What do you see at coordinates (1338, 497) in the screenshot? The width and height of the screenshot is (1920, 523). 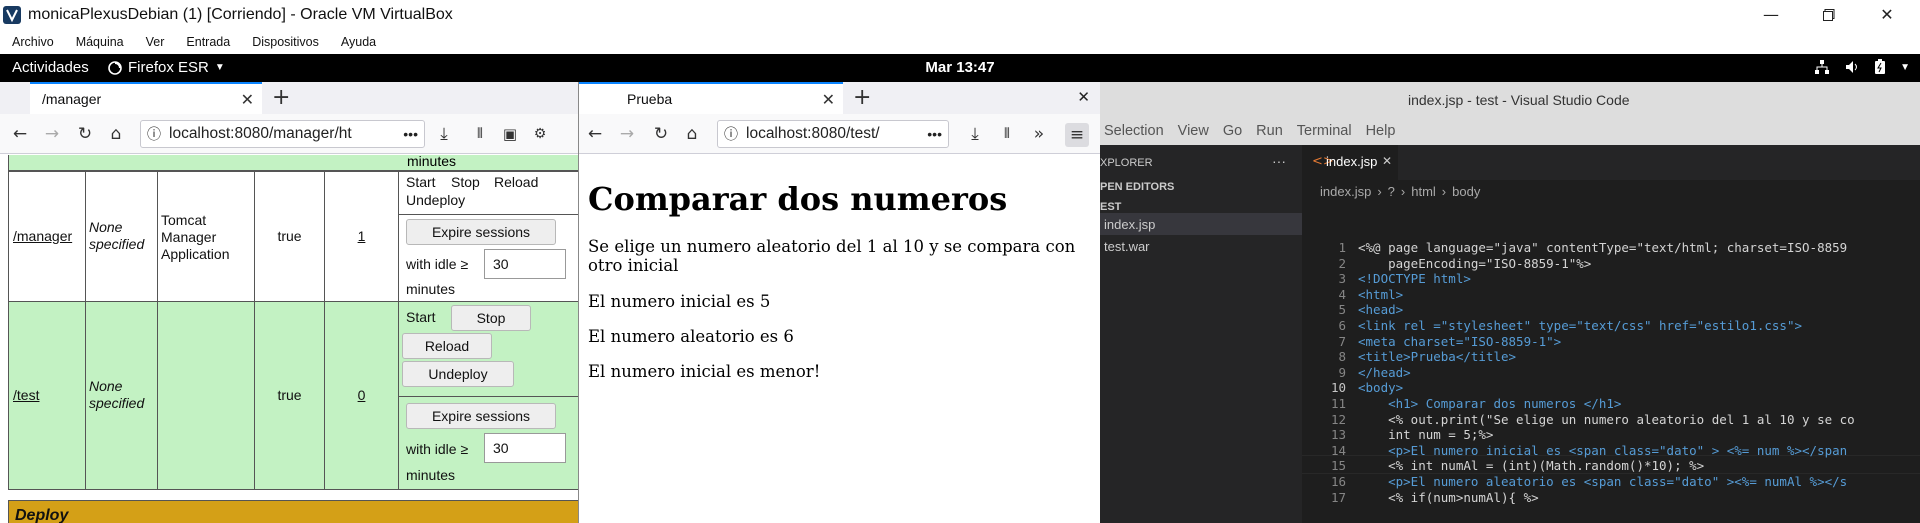 I see `line-number: 17` at bounding box center [1338, 497].